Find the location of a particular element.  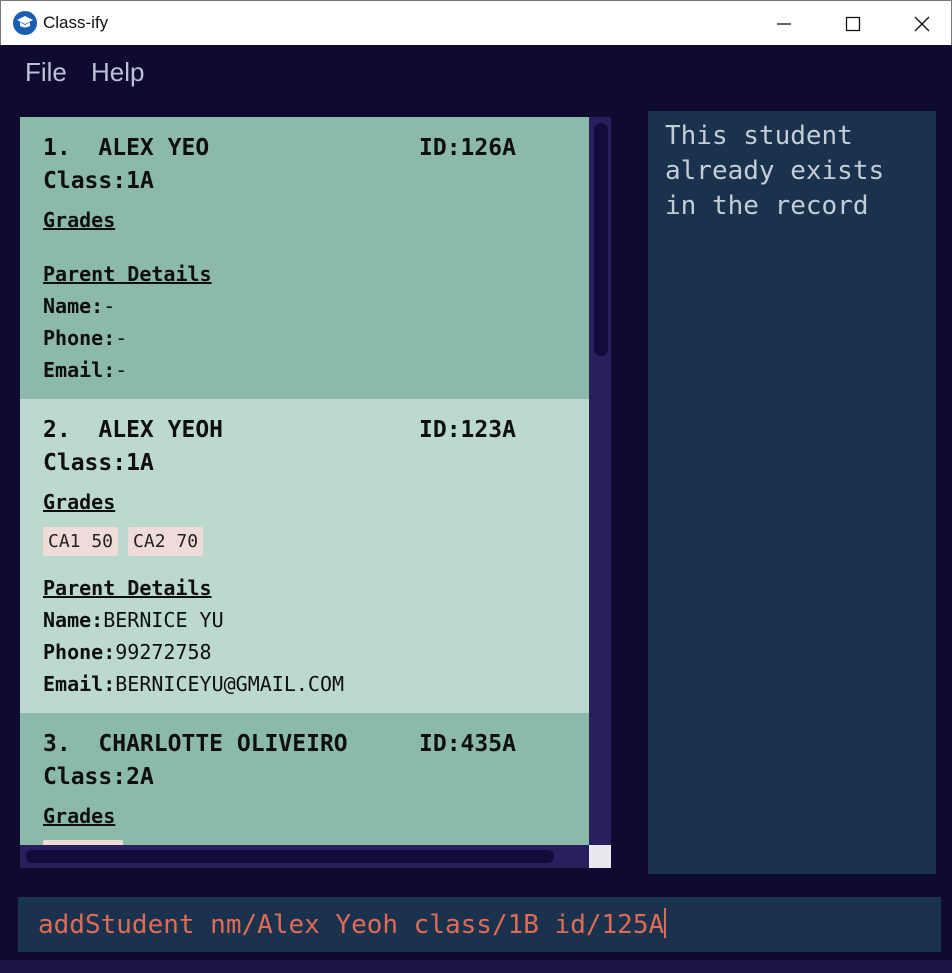

parent-phone: Phone:99272758 is located at coordinates (127, 652).